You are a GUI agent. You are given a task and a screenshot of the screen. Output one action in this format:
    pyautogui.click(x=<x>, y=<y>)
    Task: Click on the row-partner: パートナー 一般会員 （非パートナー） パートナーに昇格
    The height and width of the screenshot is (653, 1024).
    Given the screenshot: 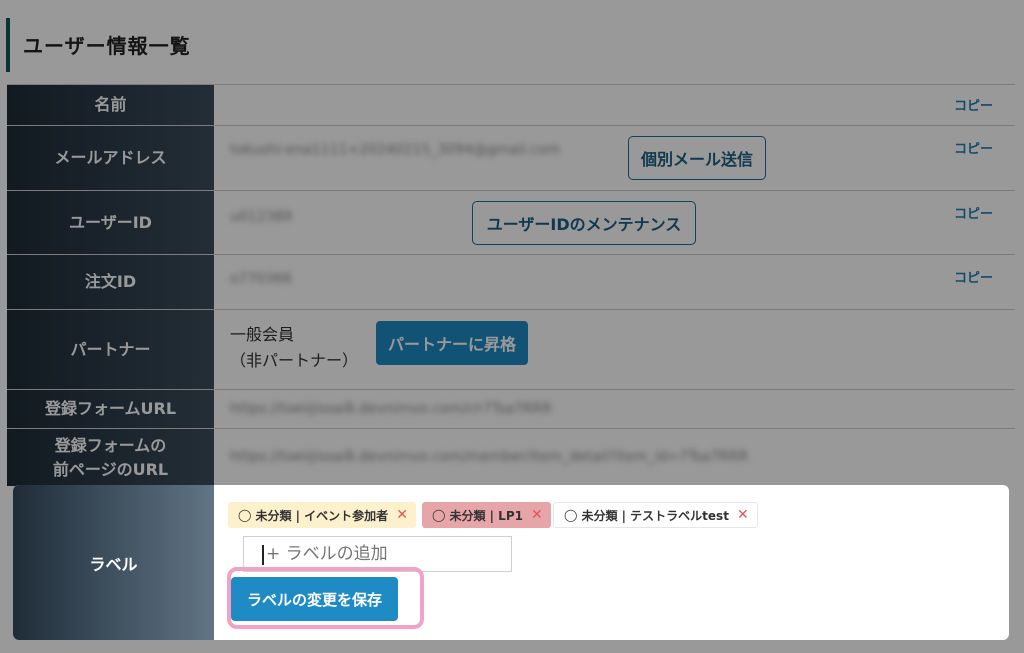 What is the action you would take?
    pyautogui.click(x=511, y=349)
    